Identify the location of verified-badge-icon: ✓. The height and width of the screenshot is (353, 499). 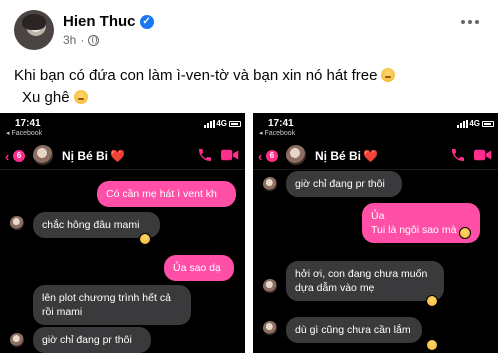
(146, 21).